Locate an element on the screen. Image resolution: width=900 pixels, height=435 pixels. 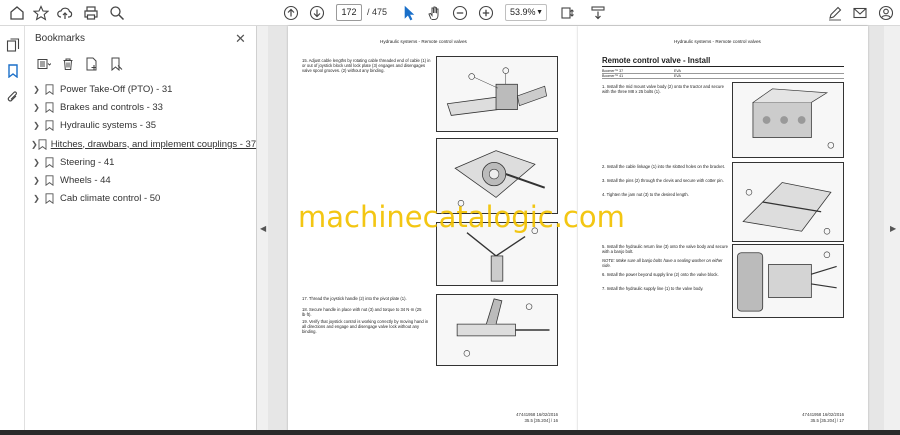
bookmark-item: ❯ Power Take-Off (PTO) - 31 is located at coordinates (141, 89).